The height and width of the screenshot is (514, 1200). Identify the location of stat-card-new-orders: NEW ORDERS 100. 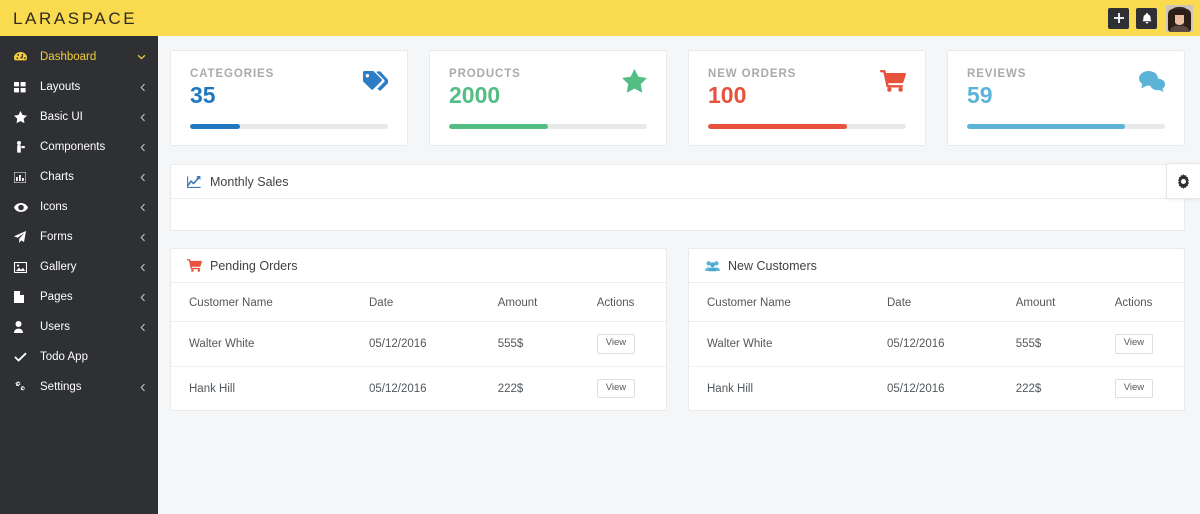
(807, 98).